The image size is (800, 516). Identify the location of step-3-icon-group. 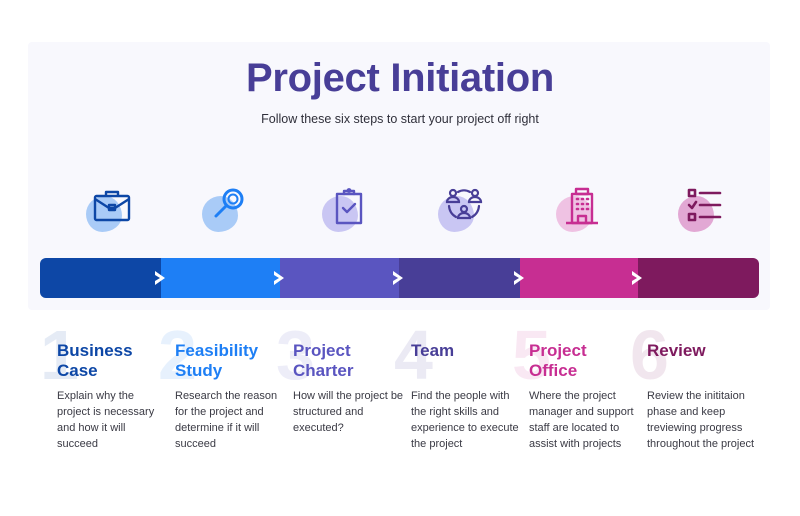
(346, 211).